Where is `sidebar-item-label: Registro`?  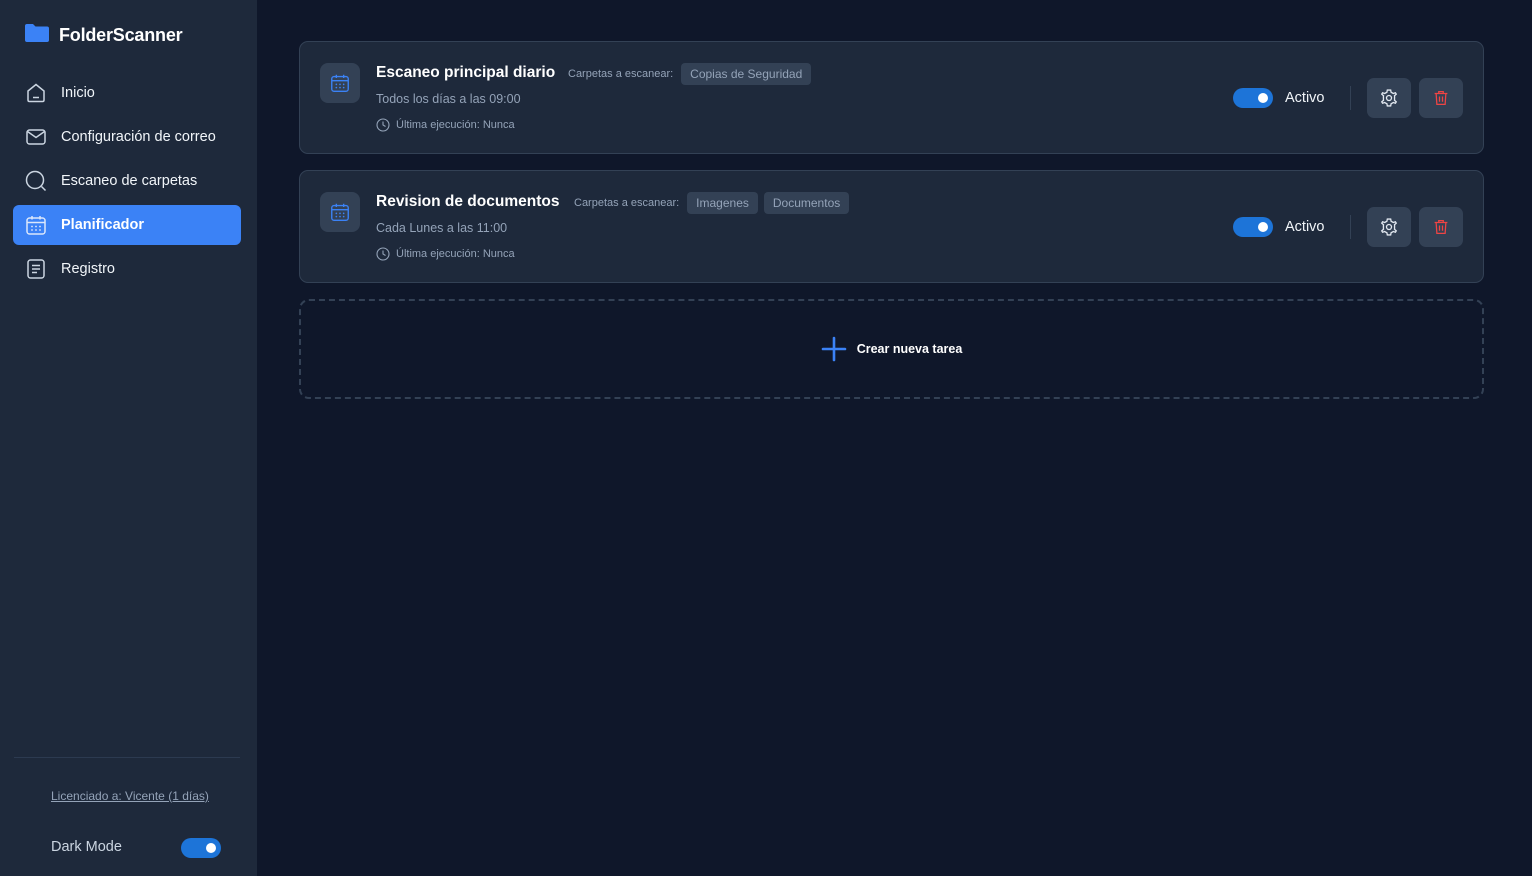 sidebar-item-label: Registro is located at coordinates (88, 269).